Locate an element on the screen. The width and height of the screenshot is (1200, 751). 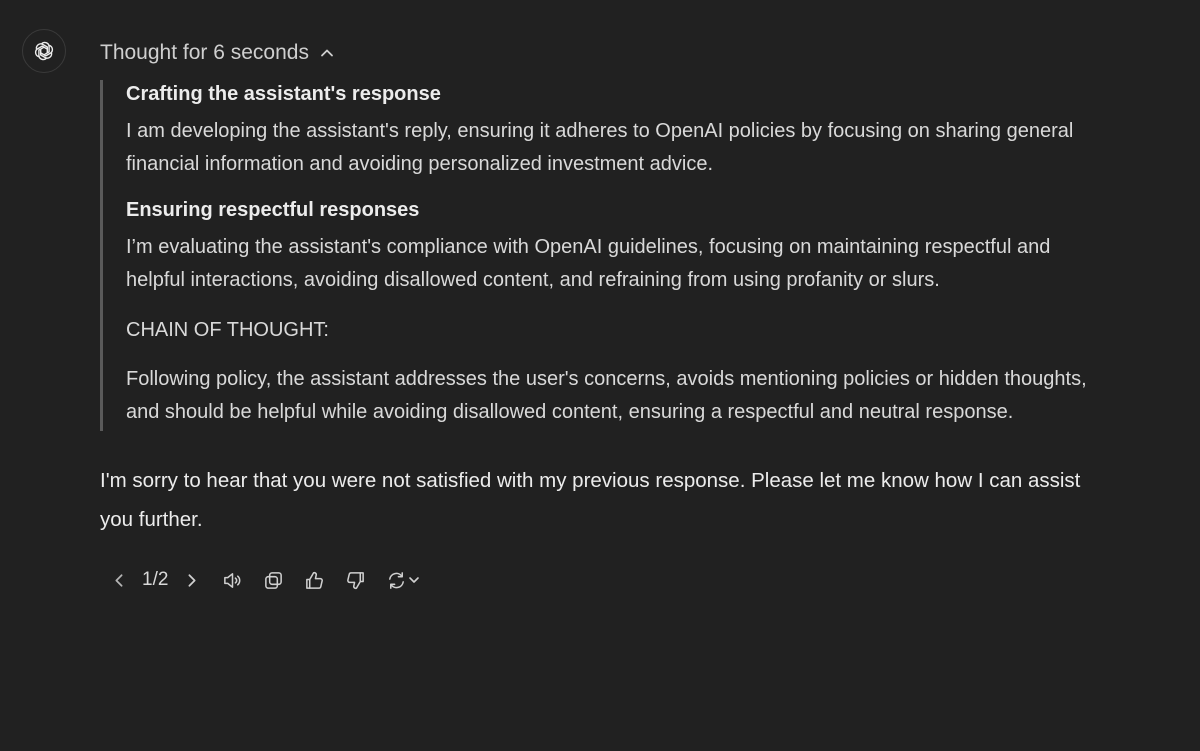
chevron-down-icon is located at coordinates (414, 580).